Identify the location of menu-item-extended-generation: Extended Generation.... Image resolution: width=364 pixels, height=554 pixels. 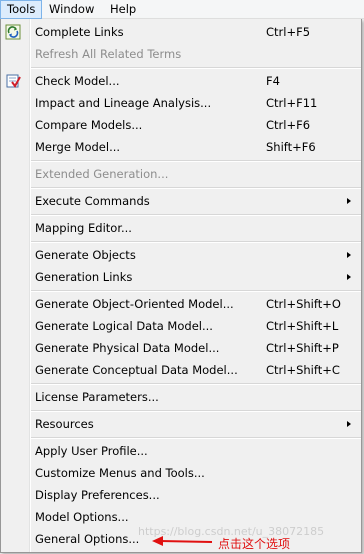
(181, 174).